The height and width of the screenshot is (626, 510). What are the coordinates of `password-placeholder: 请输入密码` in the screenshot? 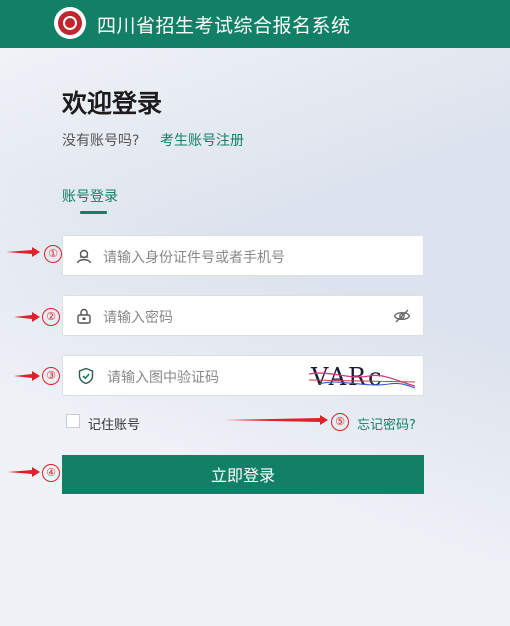 It's located at (138, 318).